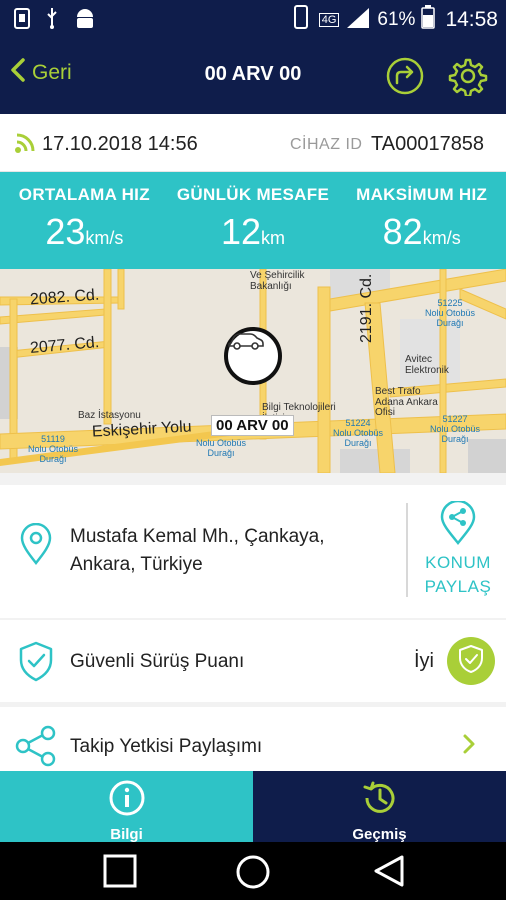 This screenshot has width=506, height=900. What do you see at coordinates (458, 586) in the screenshot?
I see `share-location-label-2: PAYLAŞ` at bounding box center [458, 586].